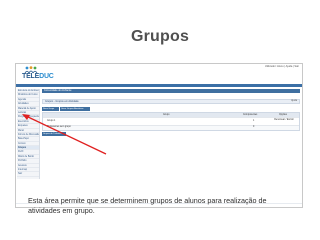 Image resolution: width=320 pixels, height=240 pixels. I want to click on breadcrumb: Grupos - Grupos em Atividade Ajuda, so click(171, 101).